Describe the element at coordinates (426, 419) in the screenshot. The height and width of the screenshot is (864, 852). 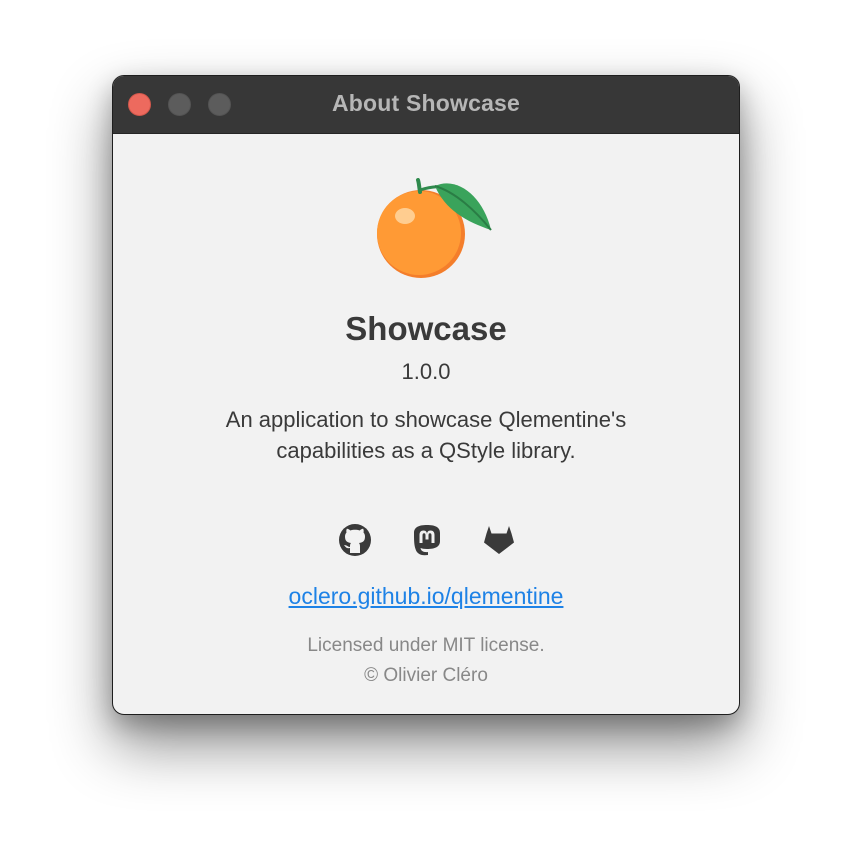
I see `description-line: An application to showcase Qlementine's` at that location.